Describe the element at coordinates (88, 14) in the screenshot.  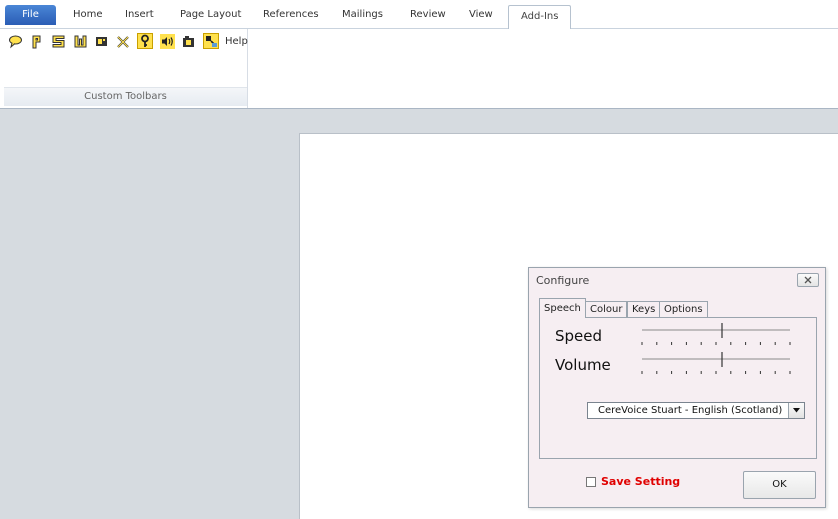
I see `tab-home: Home` at that location.